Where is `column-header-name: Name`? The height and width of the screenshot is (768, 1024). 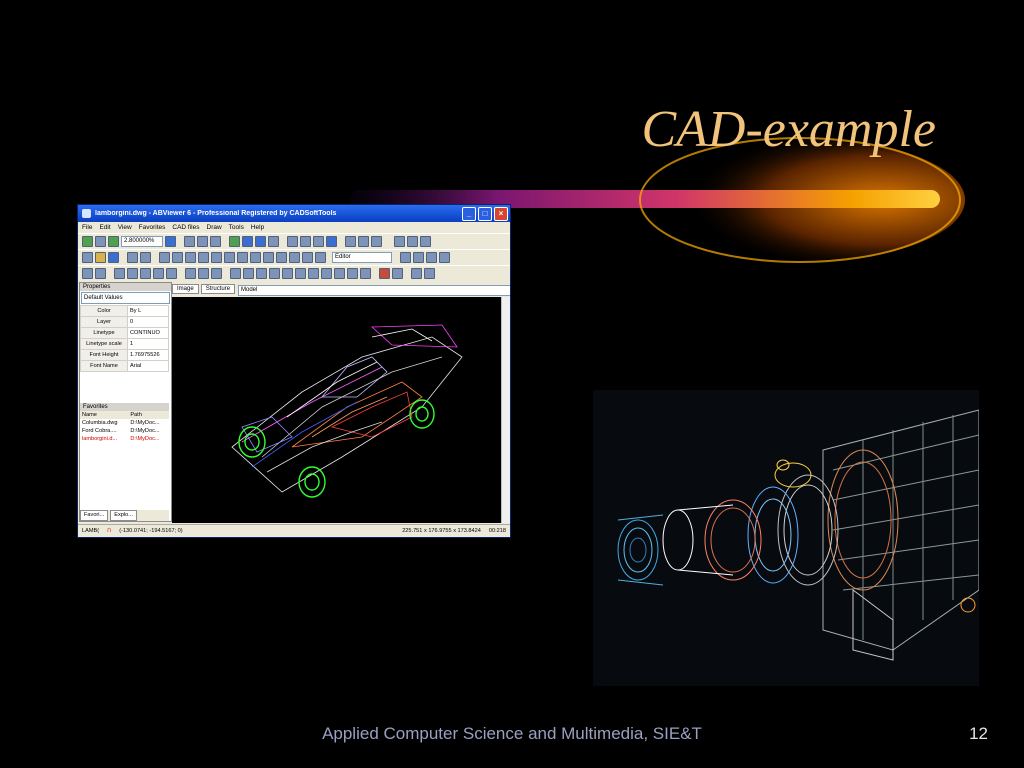 column-header-name: Name is located at coordinates (104, 415).